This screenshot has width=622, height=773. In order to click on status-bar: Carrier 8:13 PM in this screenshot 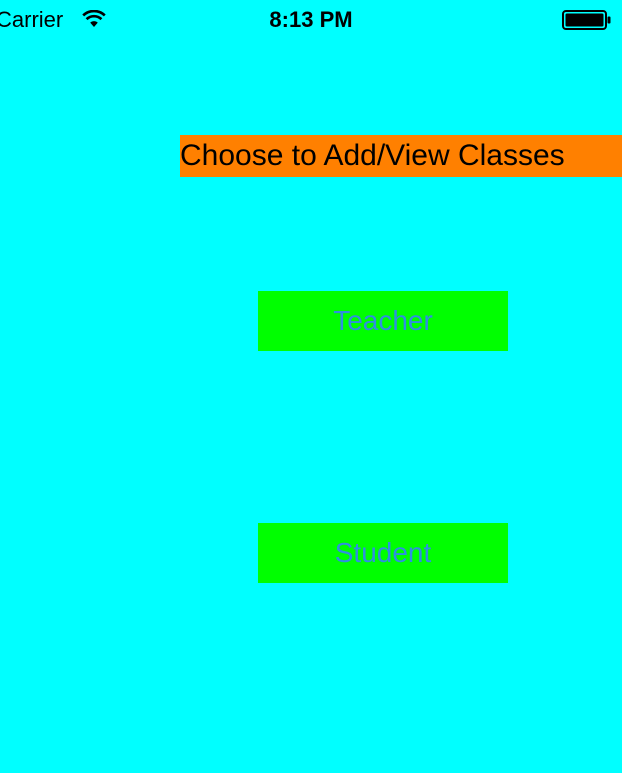, I will do `click(311, 20)`.